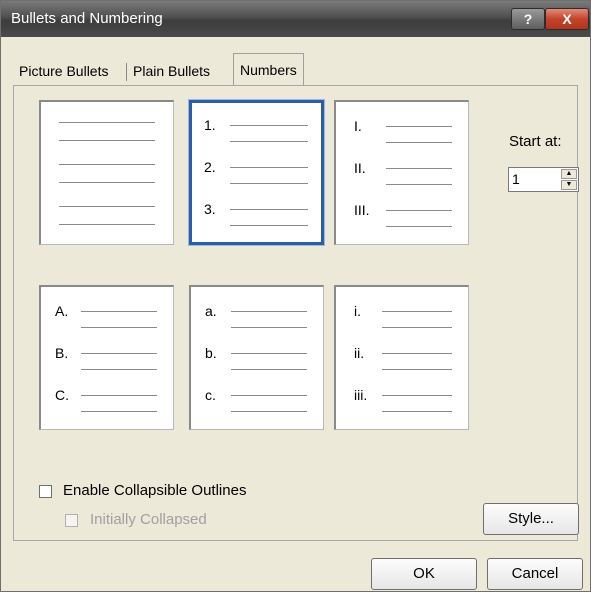  What do you see at coordinates (71, 520) in the screenshot?
I see `initially-collapsed-checkbox` at bounding box center [71, 520].